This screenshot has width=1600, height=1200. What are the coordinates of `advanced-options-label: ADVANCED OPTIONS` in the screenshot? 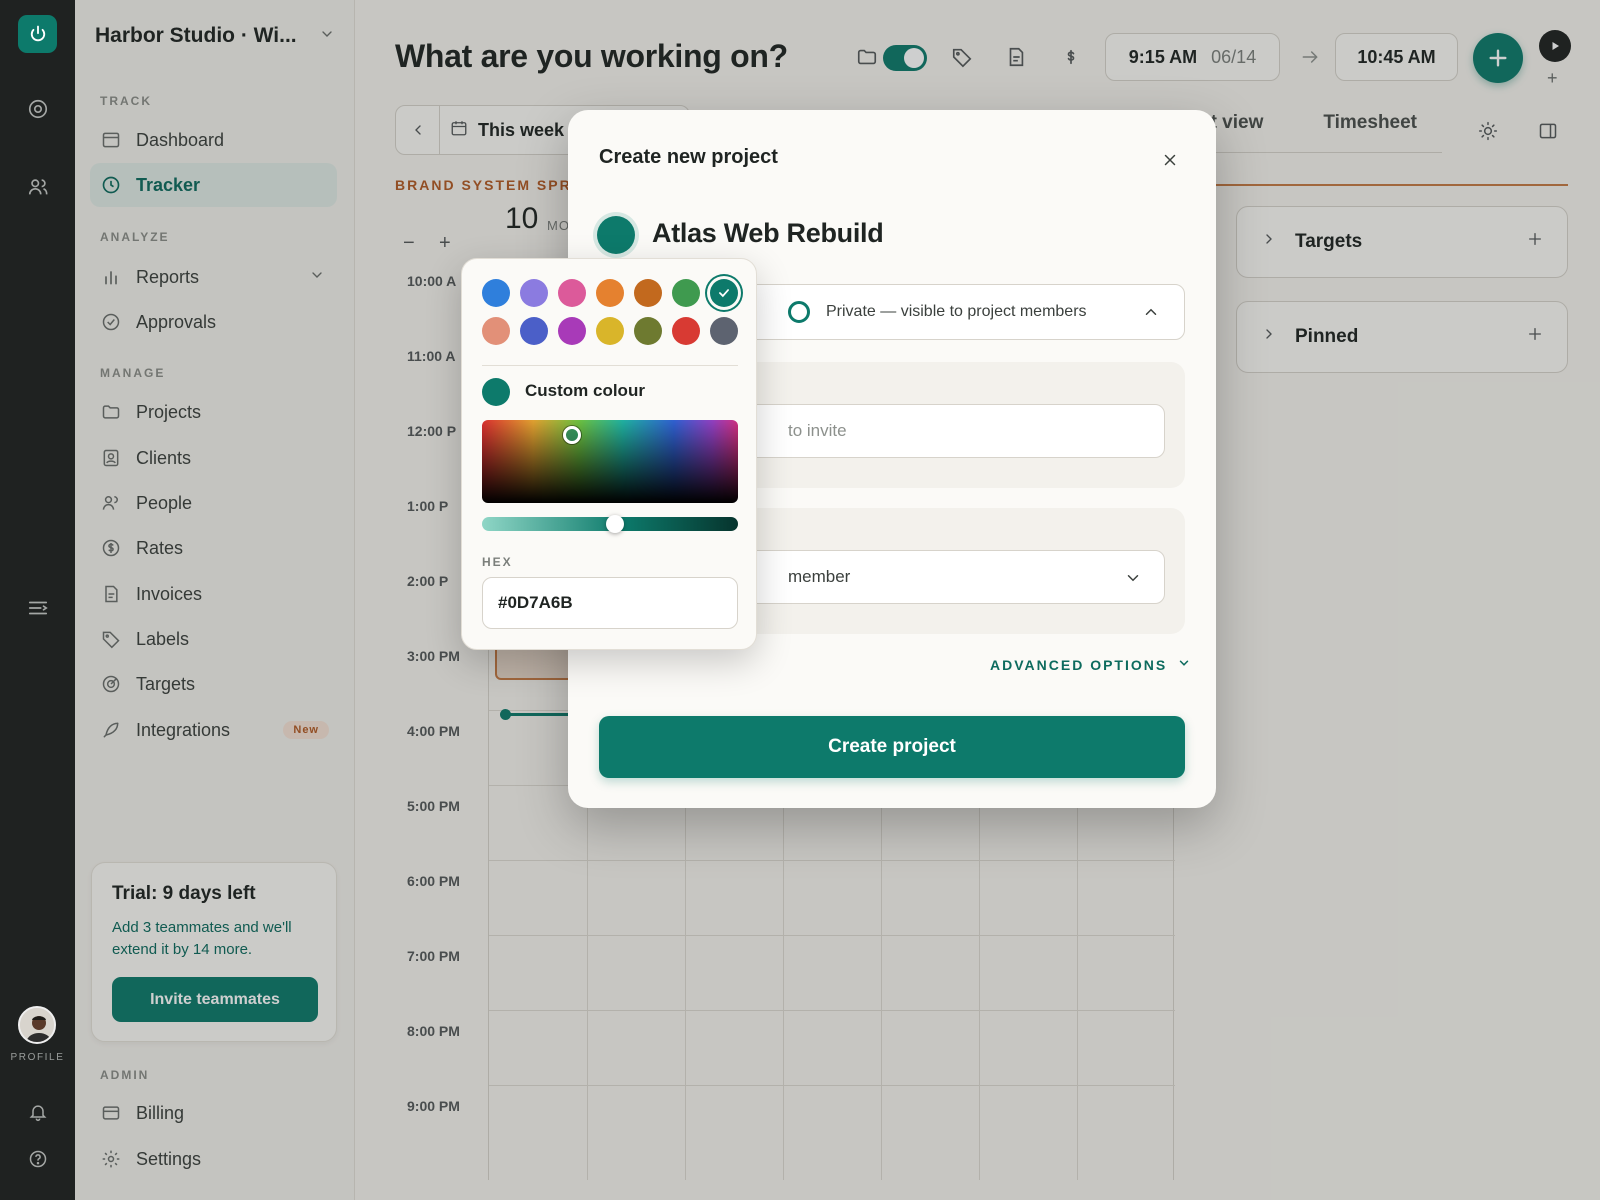 It's located at (1079, 664).